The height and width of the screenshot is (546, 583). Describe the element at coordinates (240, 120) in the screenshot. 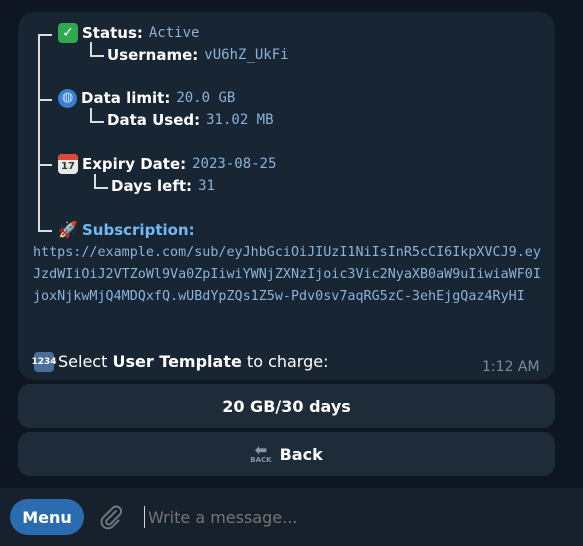

I see `data-used-value: 31.02 MB` at that location.